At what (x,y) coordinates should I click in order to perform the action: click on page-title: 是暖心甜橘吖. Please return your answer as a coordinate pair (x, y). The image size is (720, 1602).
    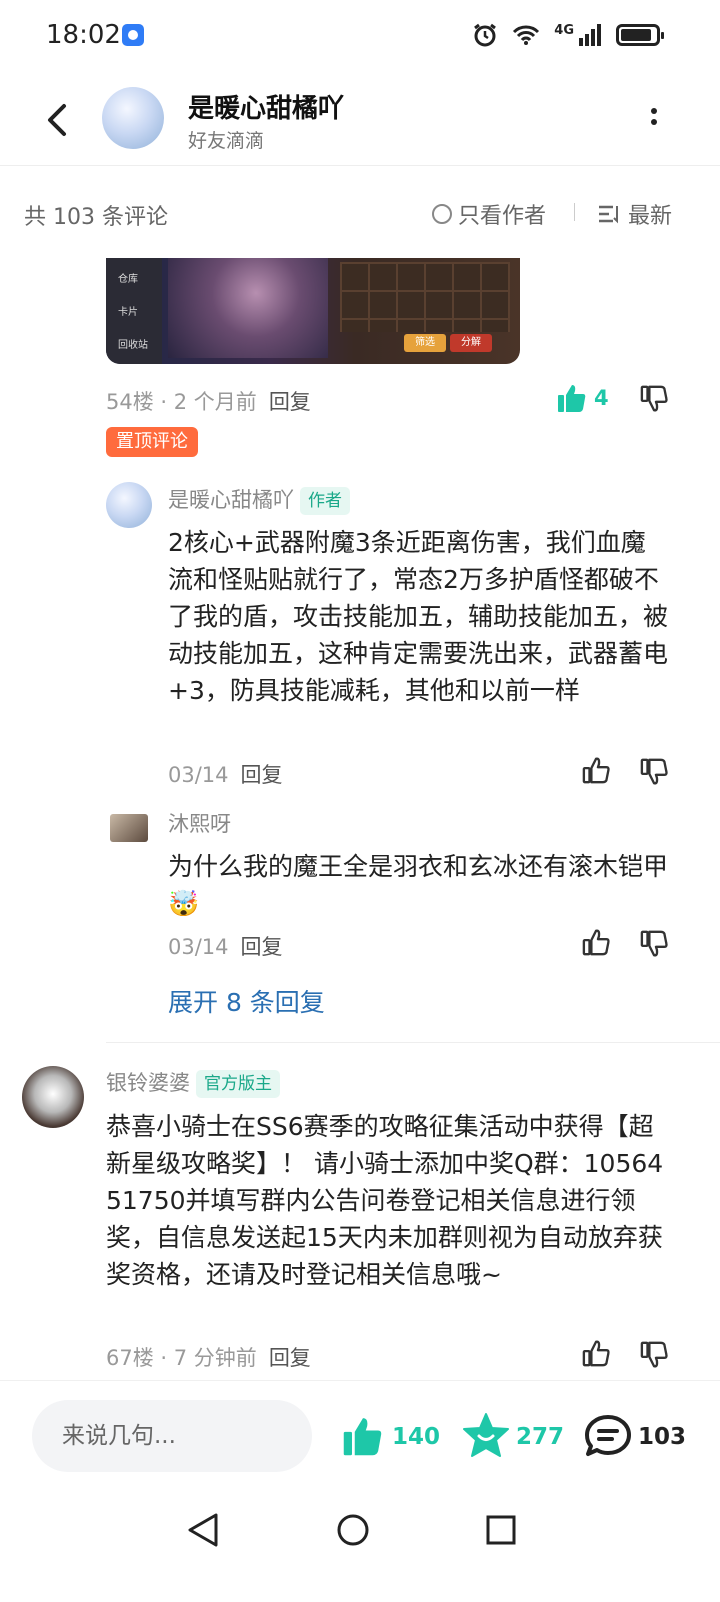
    Looking at the image, I should click on (266, 106).